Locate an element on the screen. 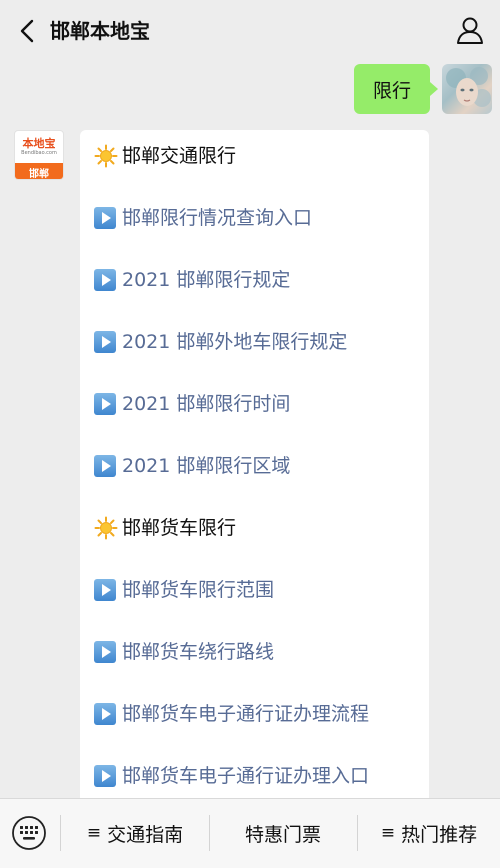 This screenshot has height=868, width=500. reply-link: 2021 邯郸限行时间 is located at coordinates (192, 404).